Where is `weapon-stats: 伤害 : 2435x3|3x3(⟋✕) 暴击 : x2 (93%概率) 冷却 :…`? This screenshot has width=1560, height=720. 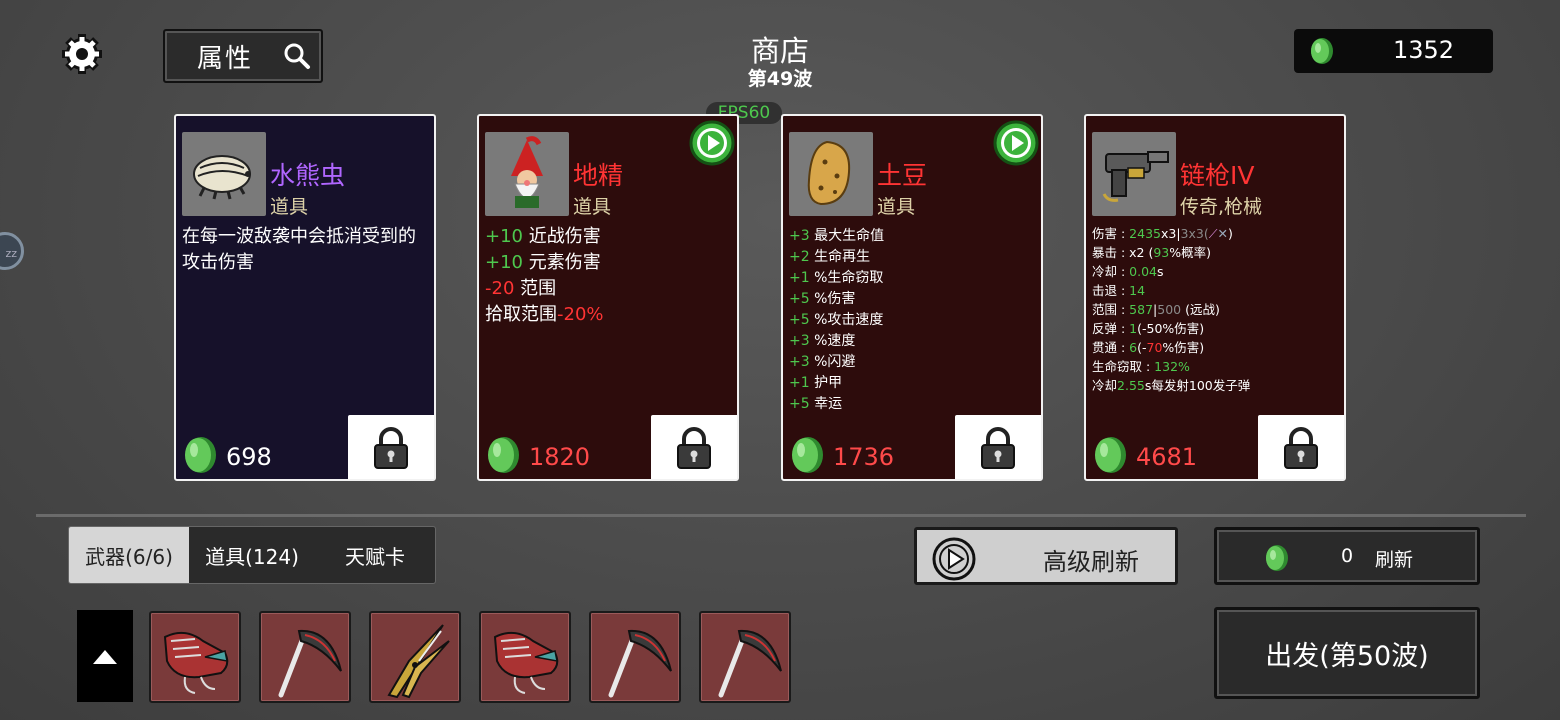 weapon-stats: 伤害 : 2435x3|3x3(⟋✕) 暴击 : x2 (93%概率) 冷却 :… is located at coordinates (1215, 309).